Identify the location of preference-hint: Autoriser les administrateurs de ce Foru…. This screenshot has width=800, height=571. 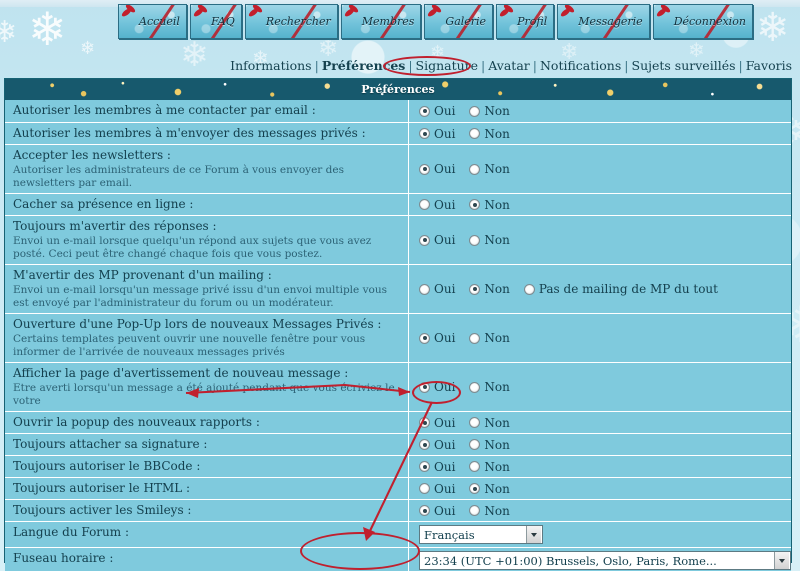
(178, 176).